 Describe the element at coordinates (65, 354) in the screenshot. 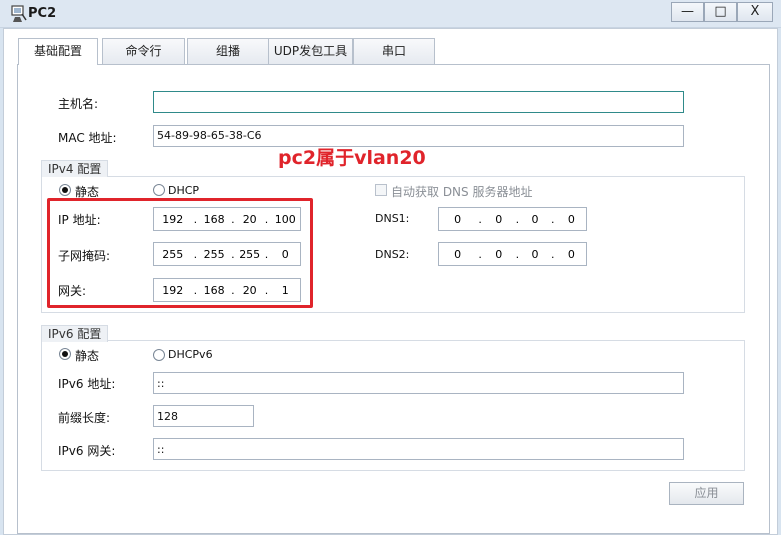

I see `ipv6-static-radio` at that location.